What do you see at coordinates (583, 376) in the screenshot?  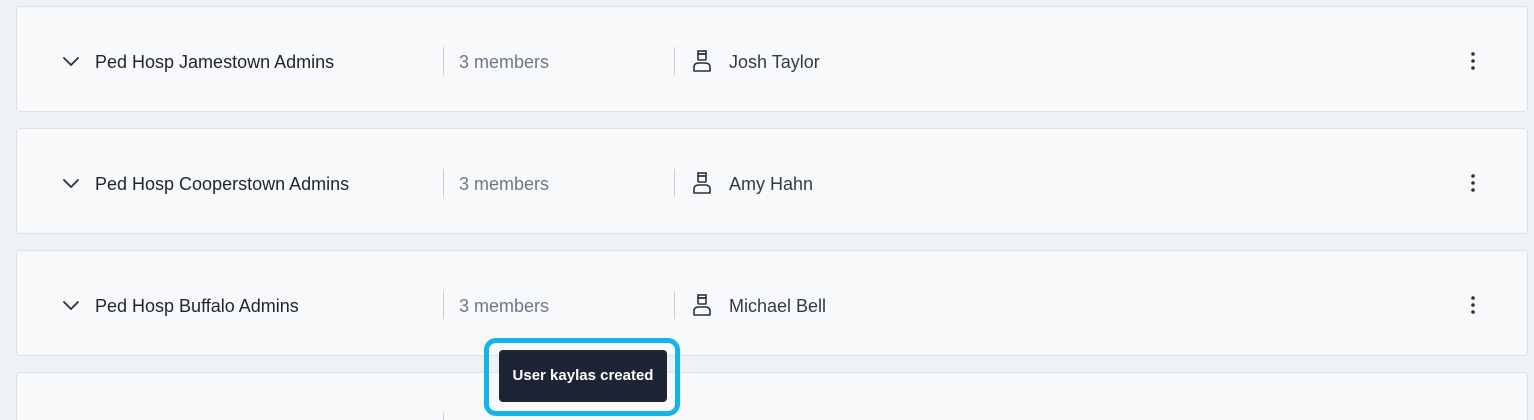 I see `toast-message: User kaylas created` at bounding box center [583, 376].